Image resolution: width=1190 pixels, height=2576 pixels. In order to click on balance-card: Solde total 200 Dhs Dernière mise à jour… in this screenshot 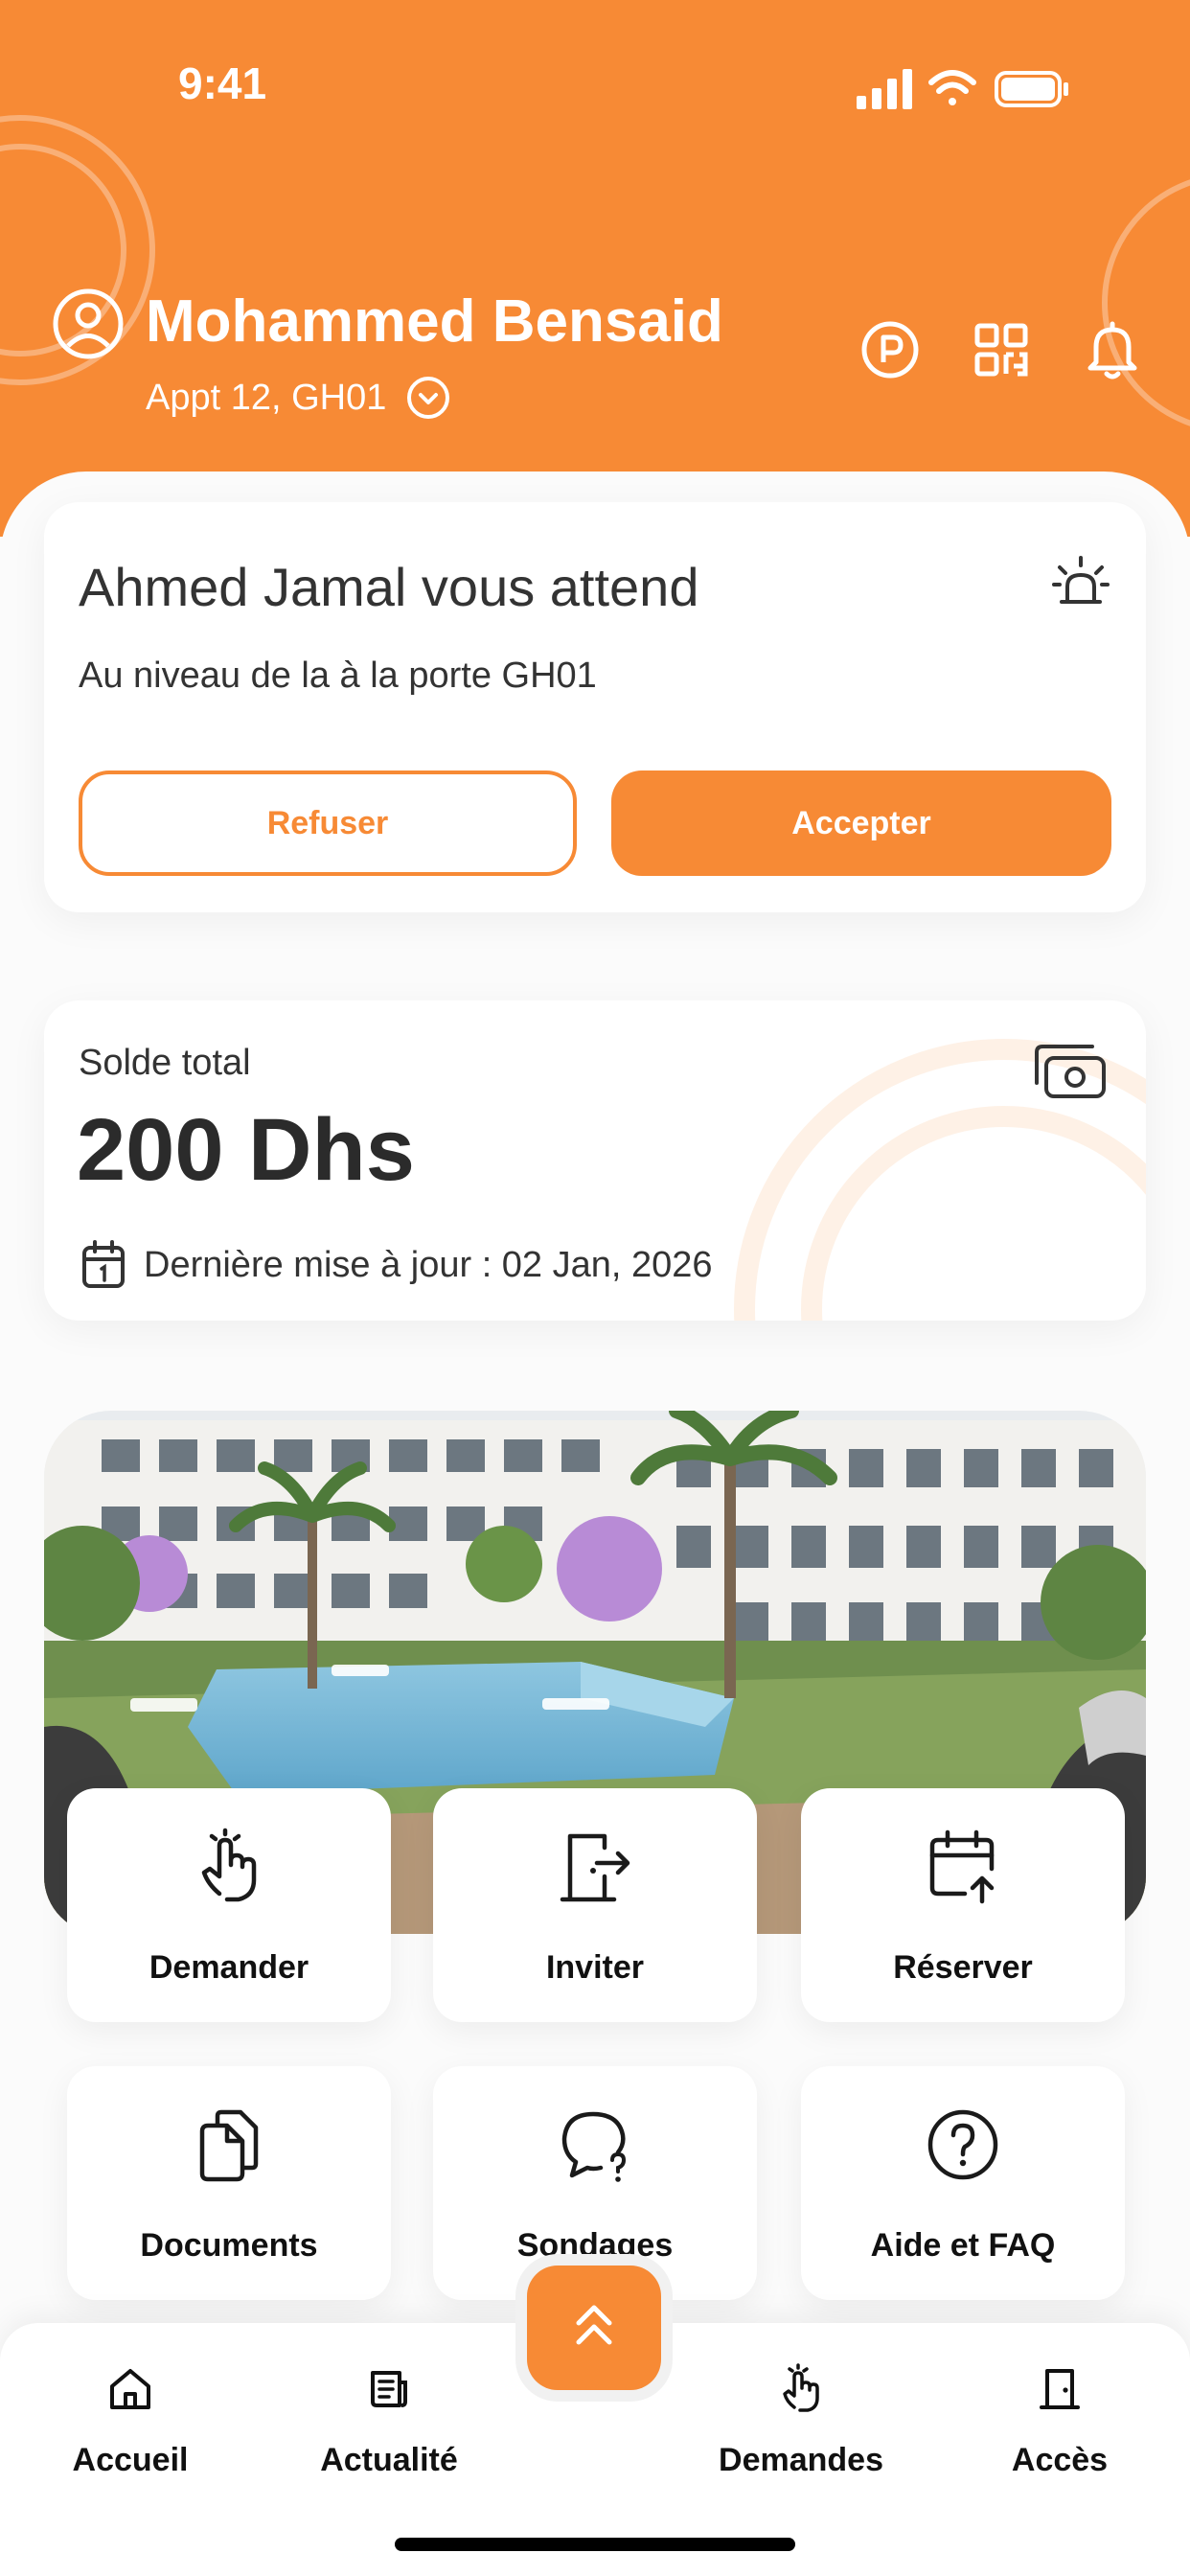, I will do `click(595, 1160)`.